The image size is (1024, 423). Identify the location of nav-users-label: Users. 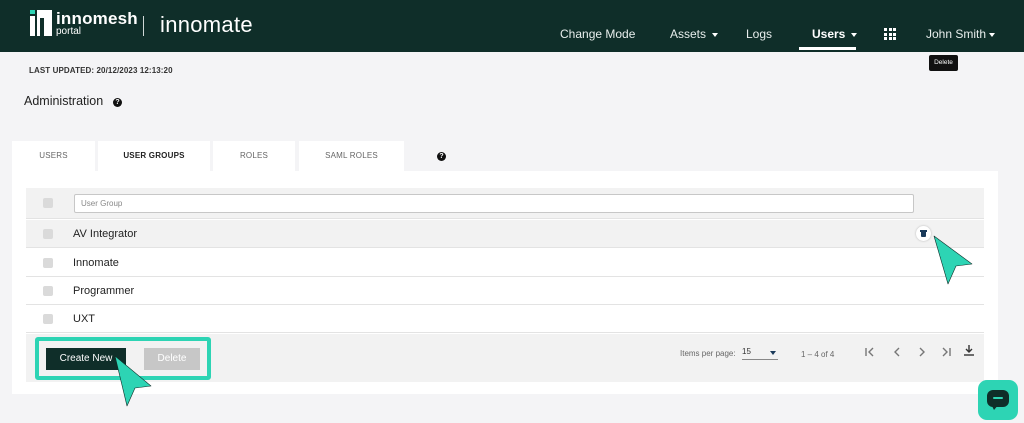
(829, 34).